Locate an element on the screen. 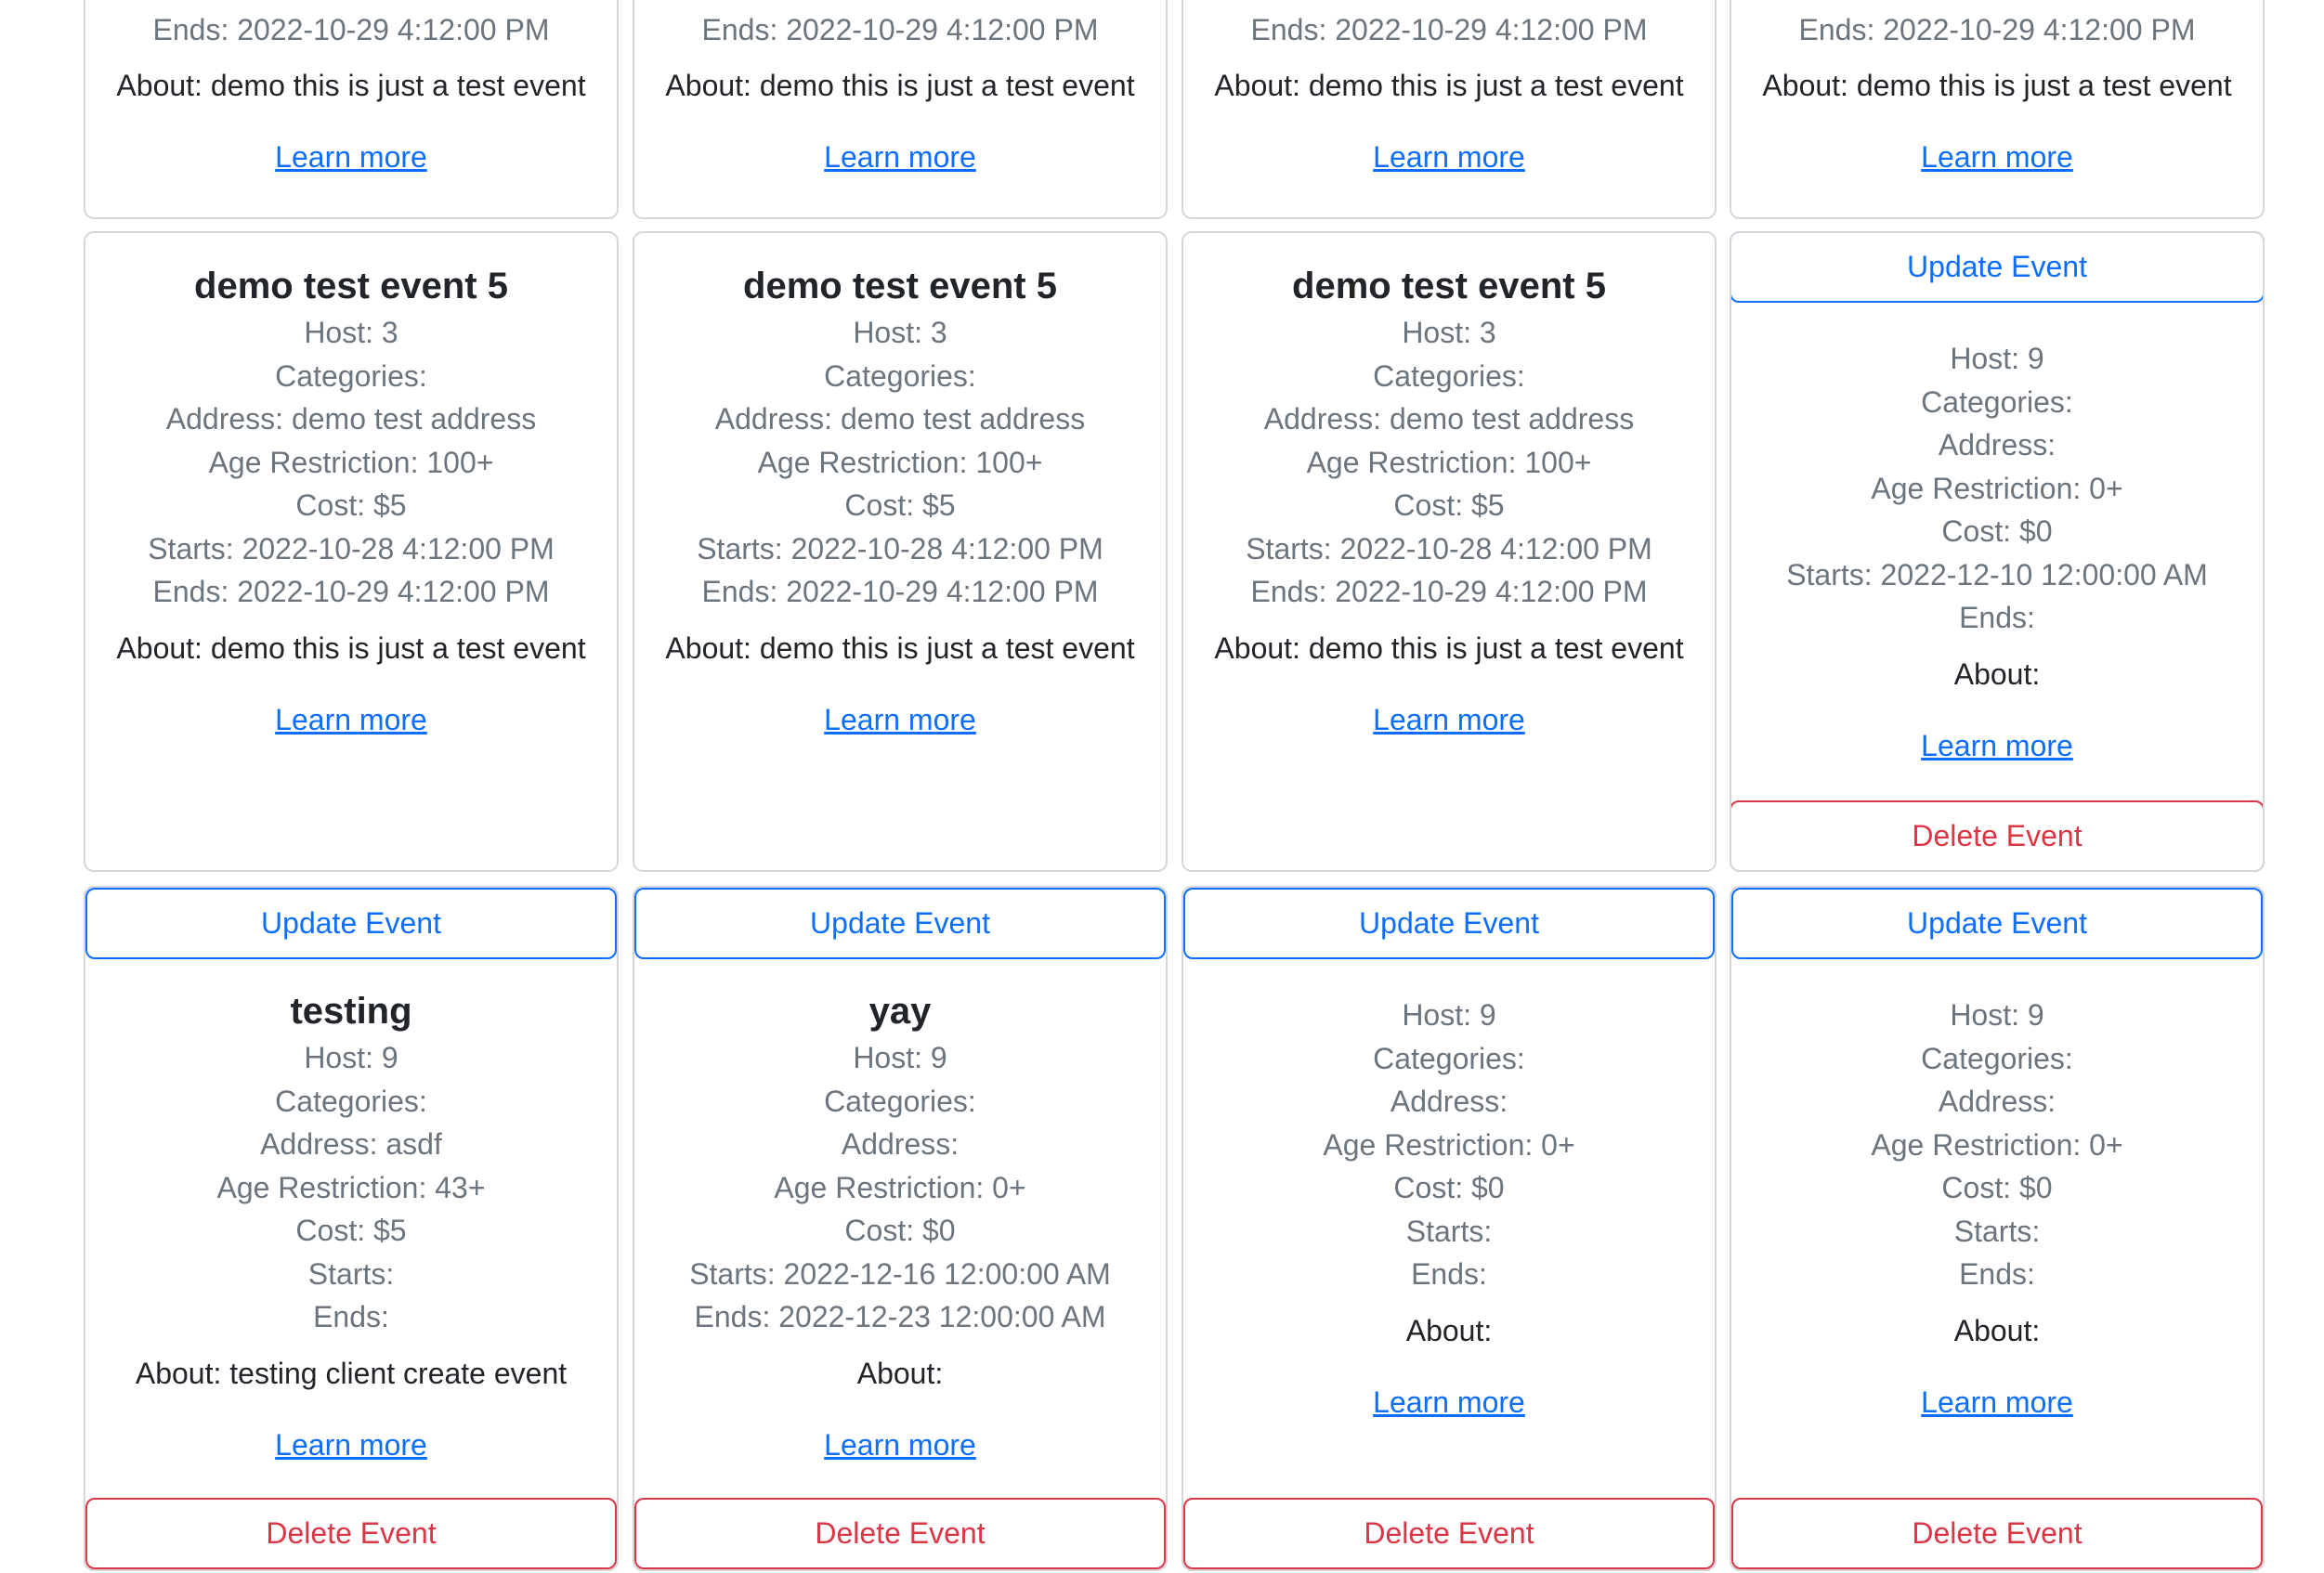  event-ends: Ends: 2022-12-23 12:00:00 AM is located at coordinates (900, 1316).